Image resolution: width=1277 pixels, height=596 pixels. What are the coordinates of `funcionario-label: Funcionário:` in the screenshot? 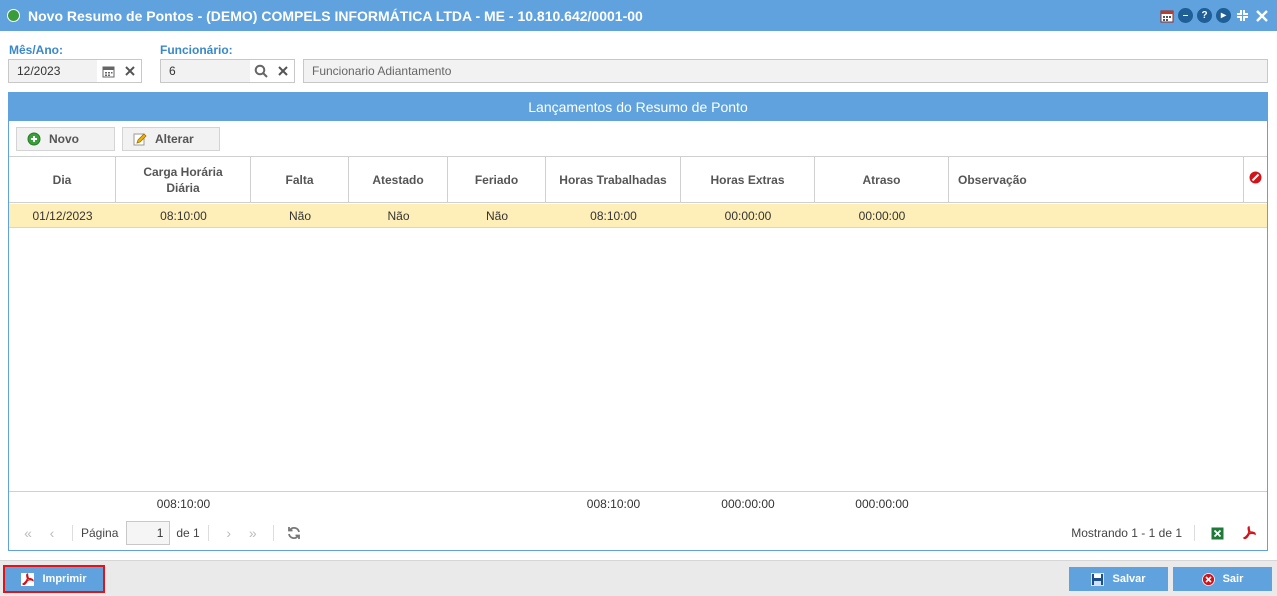 It's located at (196, 50).